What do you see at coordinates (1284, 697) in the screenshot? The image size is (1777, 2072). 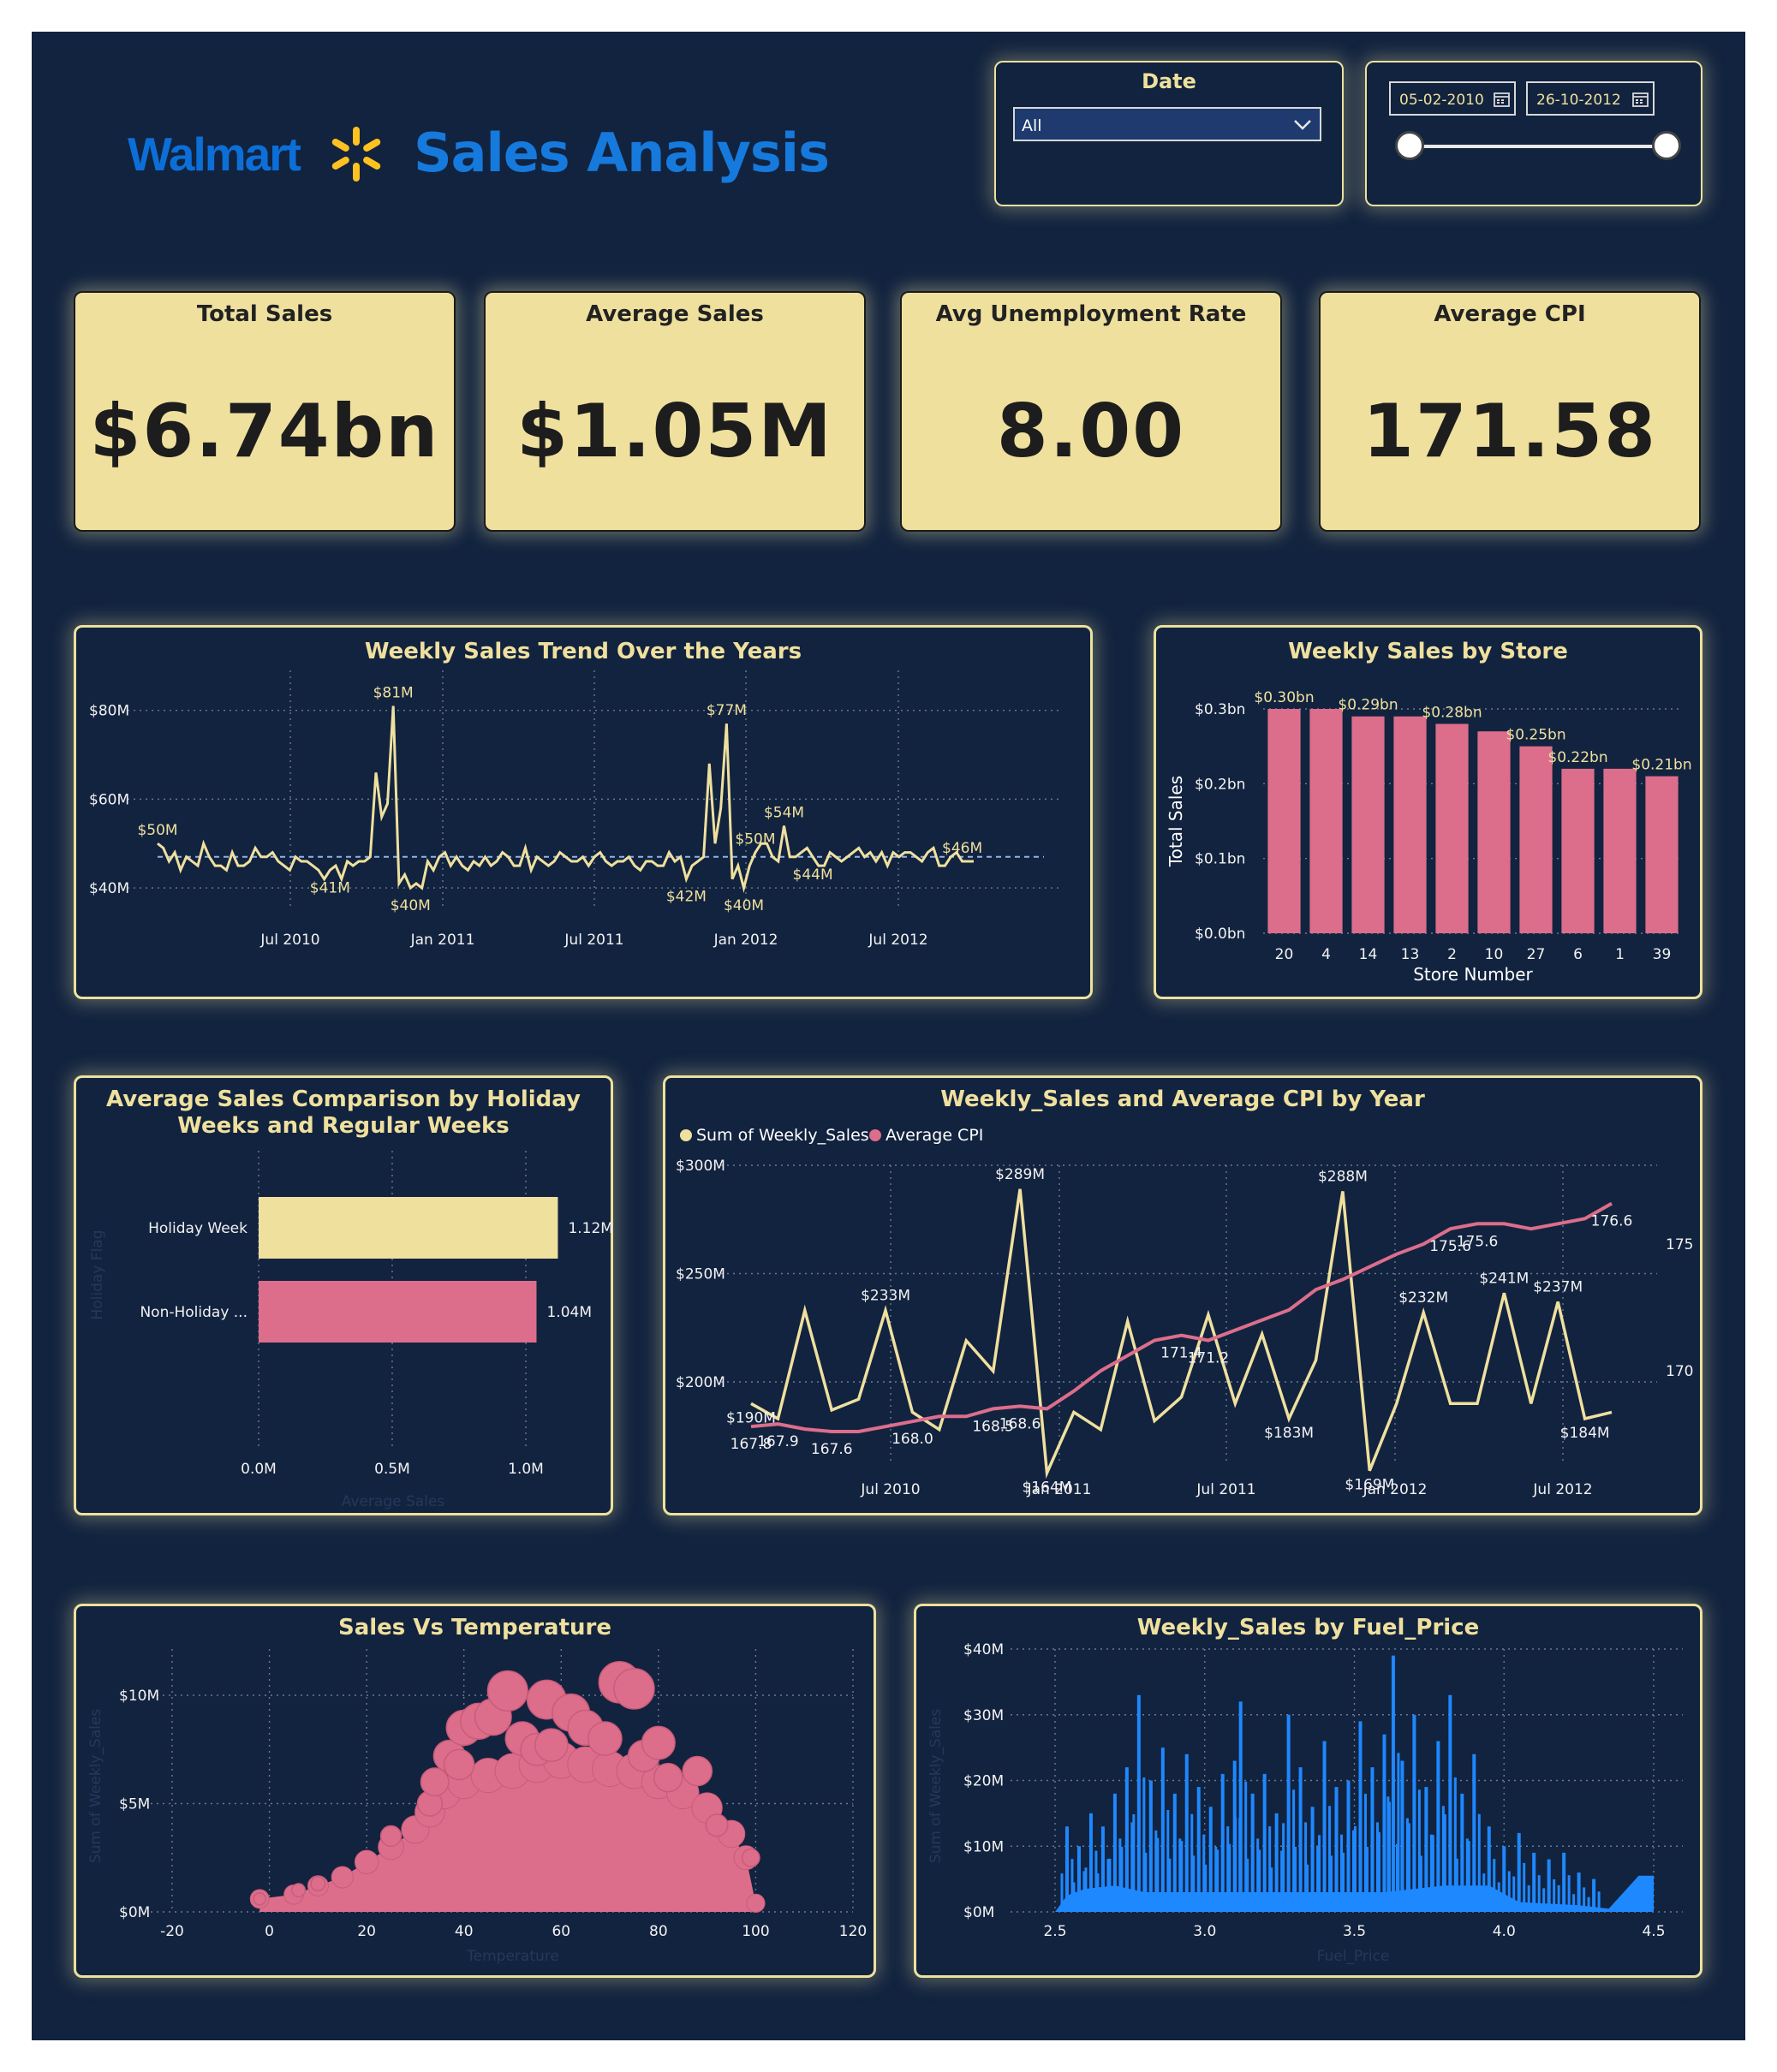 I see `data-label: $0.30bn` at bounding box center [1284, 697].